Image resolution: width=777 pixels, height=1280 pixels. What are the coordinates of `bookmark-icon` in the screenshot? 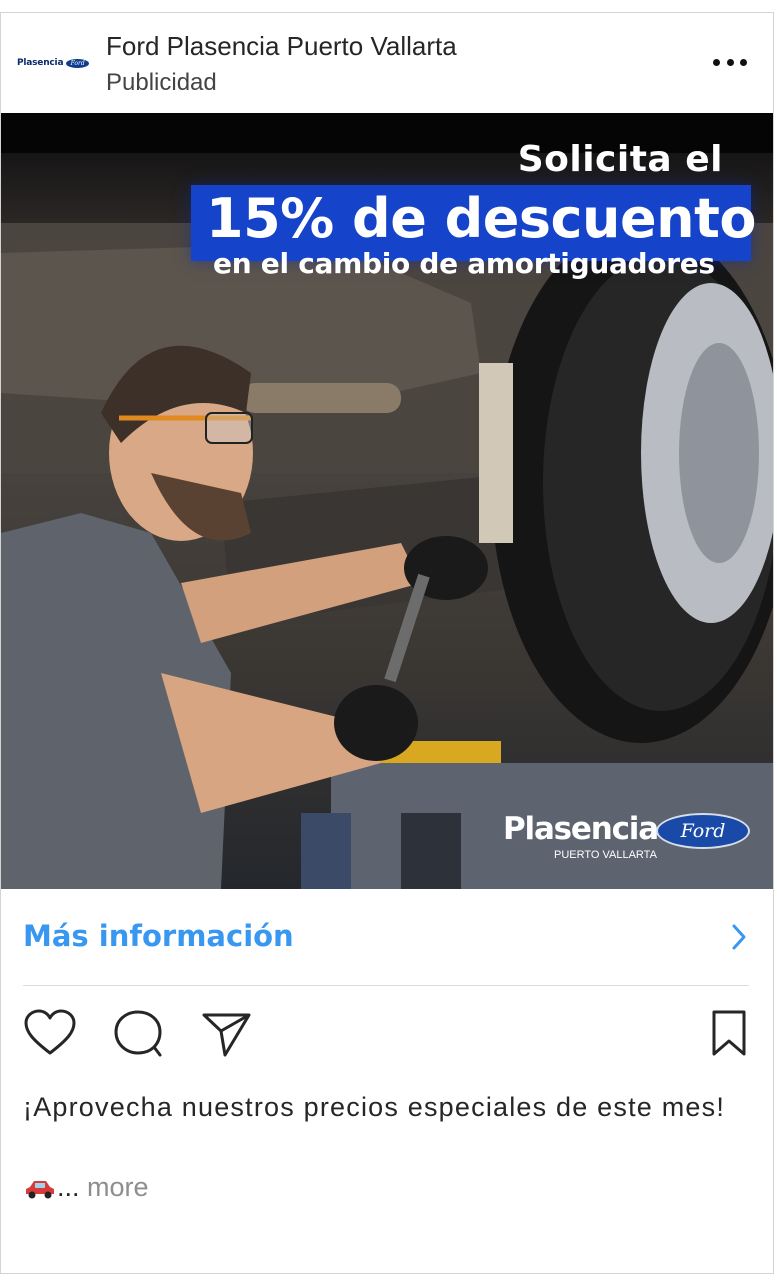 It's located at (729, 1034).